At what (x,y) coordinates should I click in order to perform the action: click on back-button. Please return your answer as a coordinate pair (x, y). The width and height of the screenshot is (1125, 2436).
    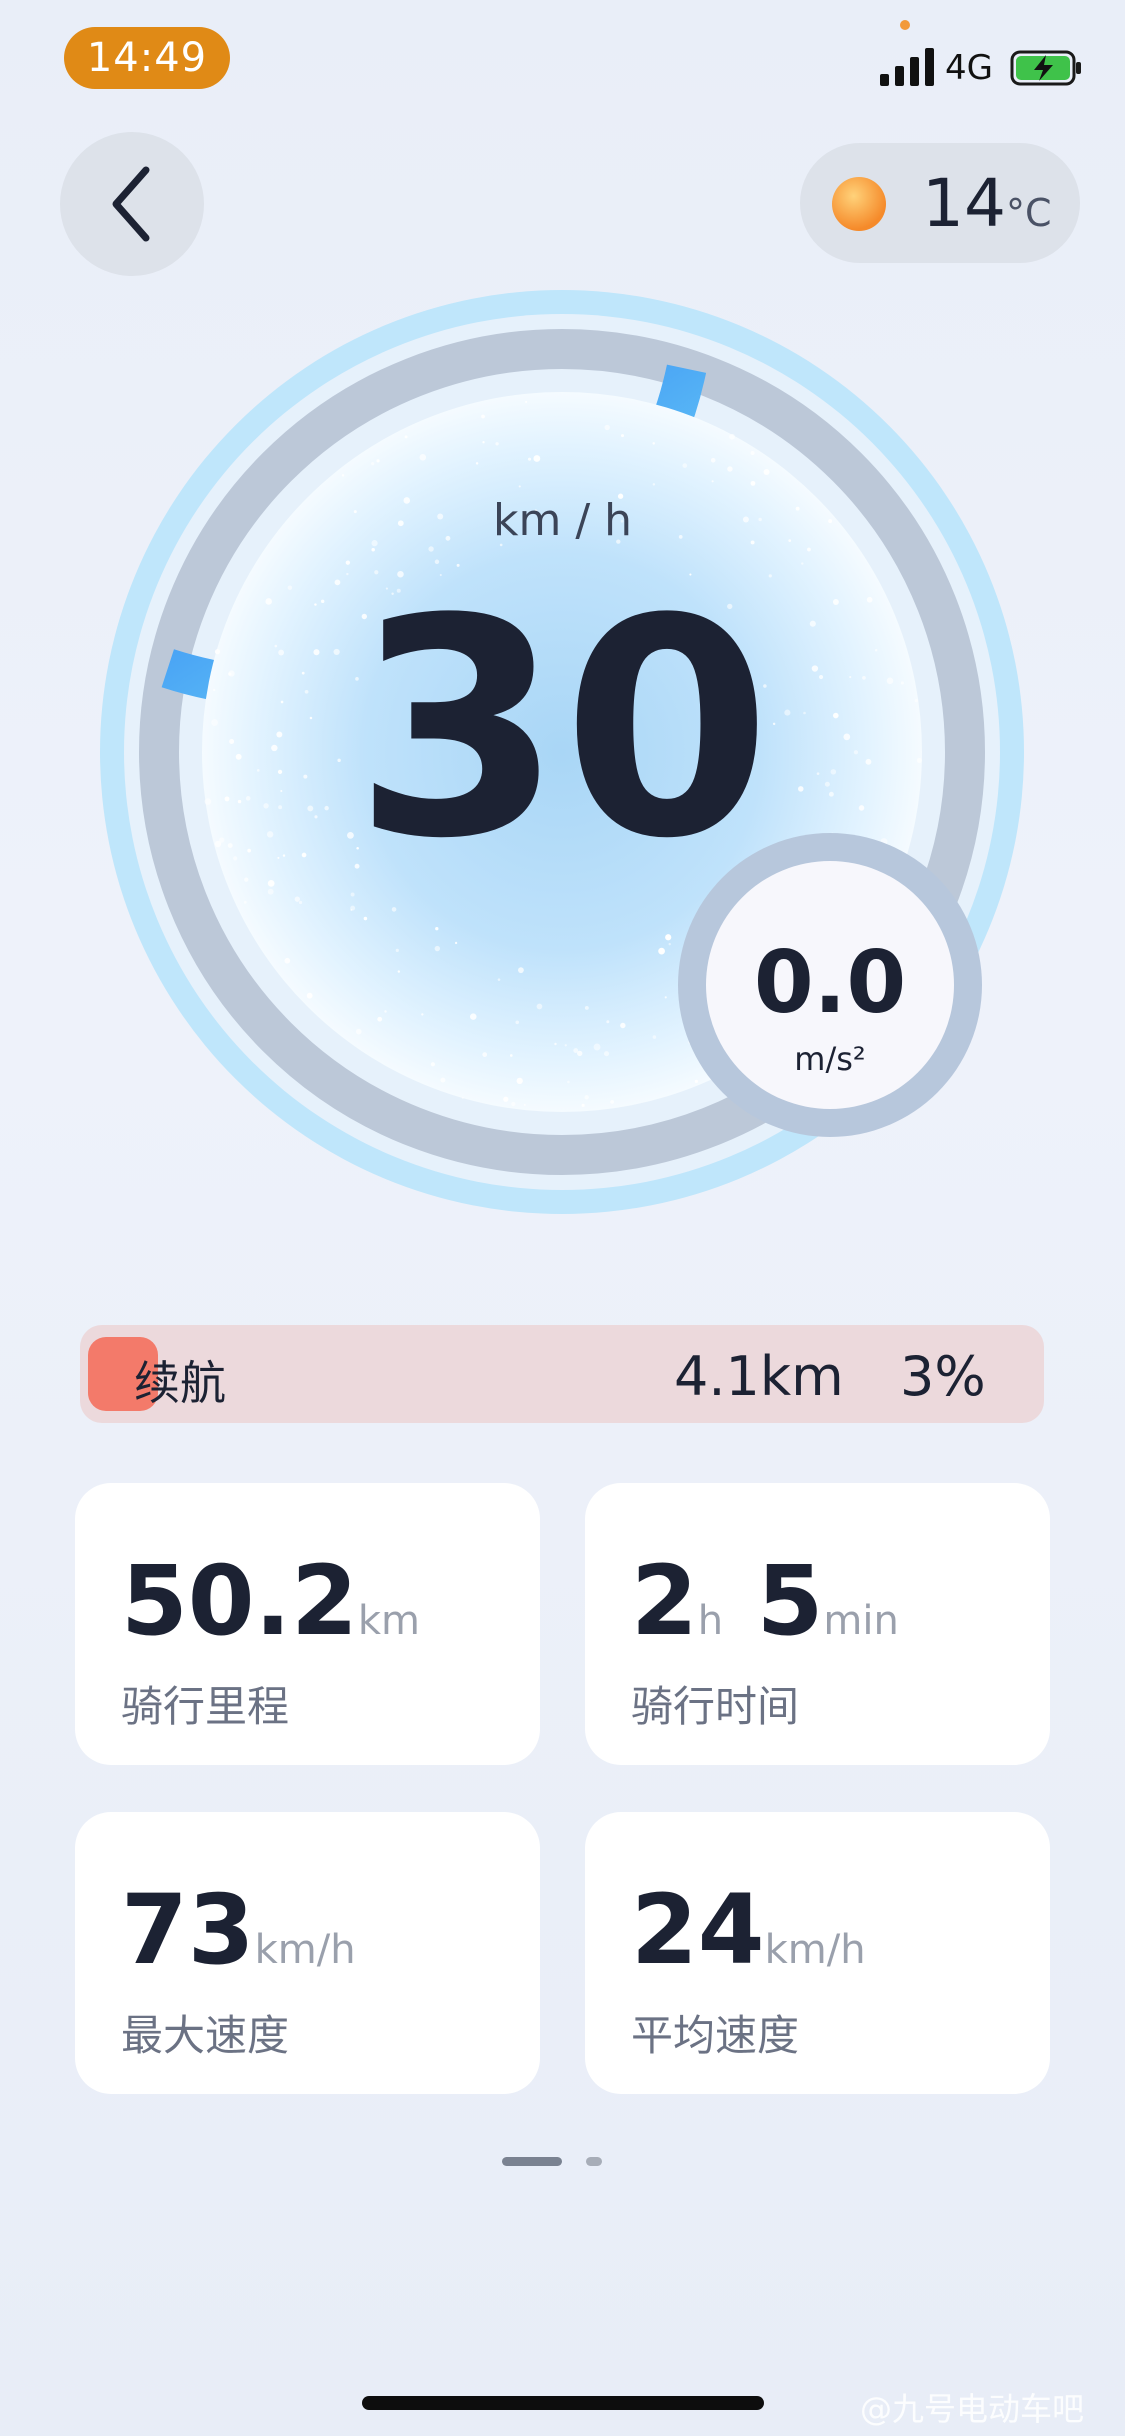
    Looking at the image, I should click on (132, 204).